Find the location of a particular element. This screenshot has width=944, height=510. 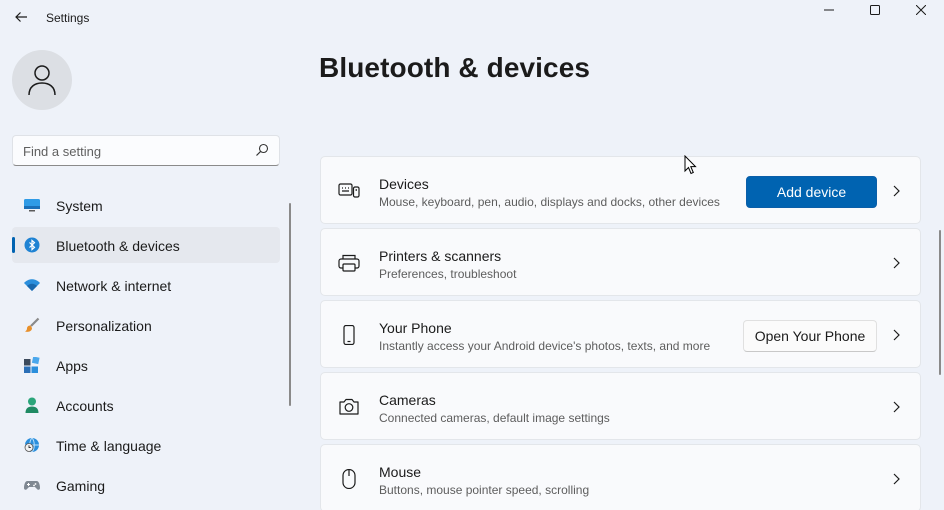

selection-indicator is located at coordinates (13, 245).